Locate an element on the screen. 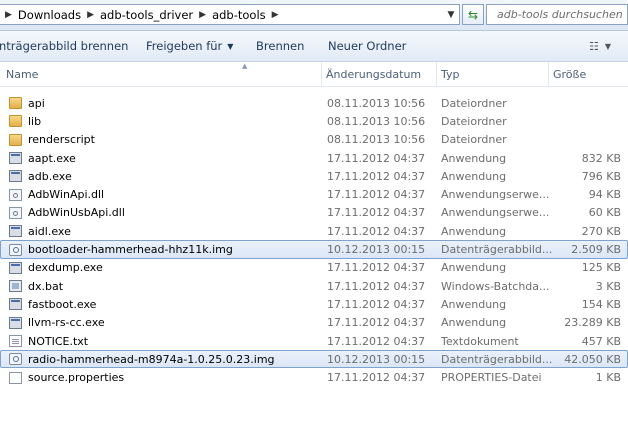  file-name-cell: llvm-rs-cc.exe is located at coordinates (57, 323).